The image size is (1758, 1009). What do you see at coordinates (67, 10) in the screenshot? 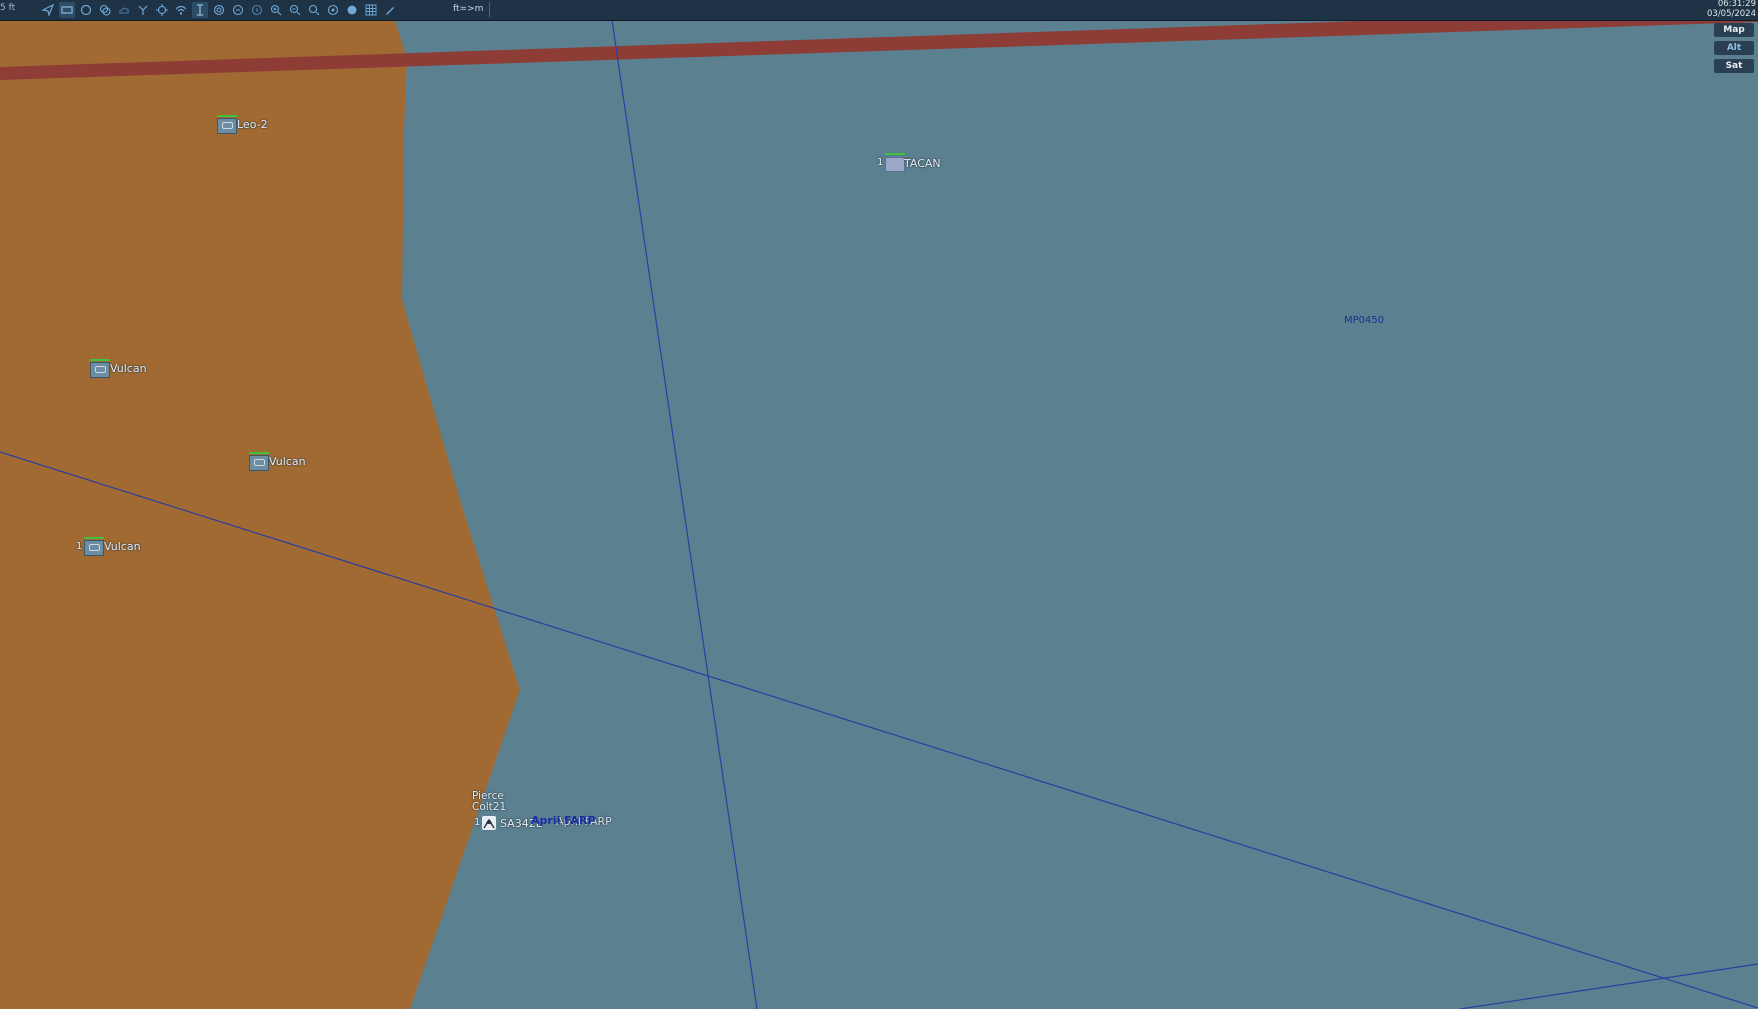
I see `label-icon` at bounding box center [67, 10].